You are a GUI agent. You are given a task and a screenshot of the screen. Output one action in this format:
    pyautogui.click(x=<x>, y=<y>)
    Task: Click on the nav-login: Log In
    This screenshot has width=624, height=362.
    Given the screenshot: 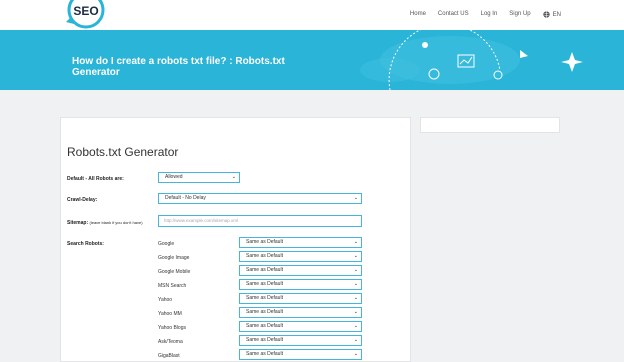 What is the action you would take?
    pyautogui.click(x=489, y=14)
    